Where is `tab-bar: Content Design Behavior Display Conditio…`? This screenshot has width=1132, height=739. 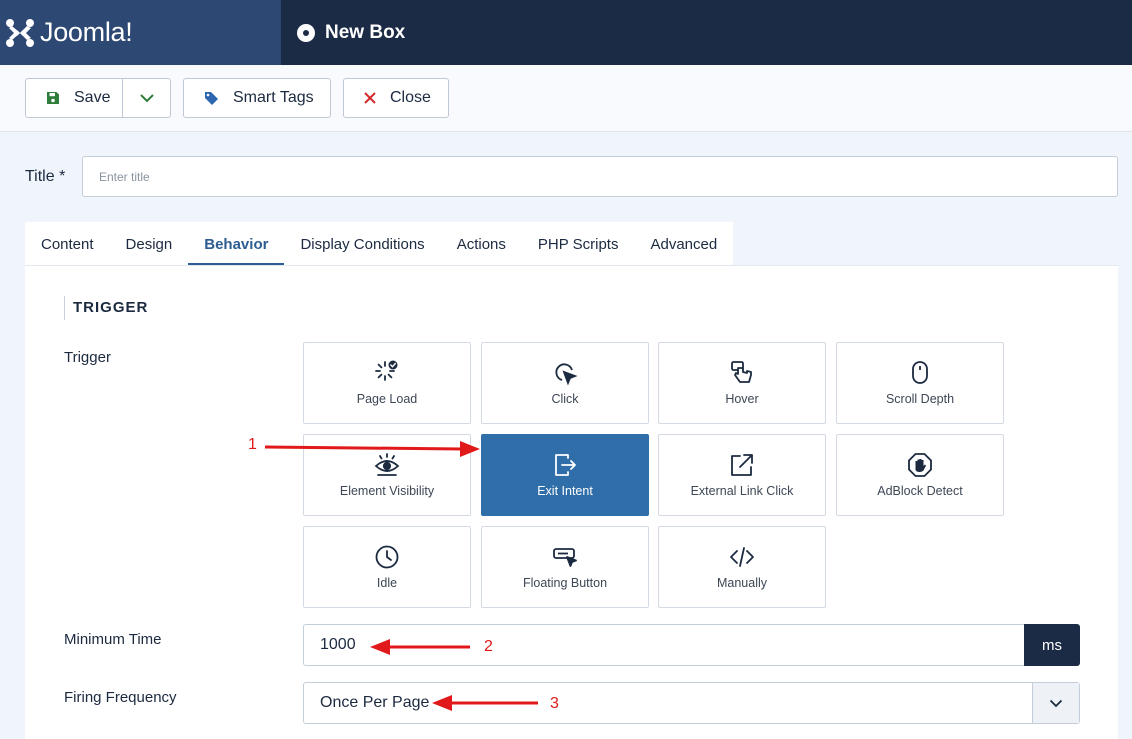
tab-bar: Content Design Behavior Display Conditio… is located at coordinates (379, 244).